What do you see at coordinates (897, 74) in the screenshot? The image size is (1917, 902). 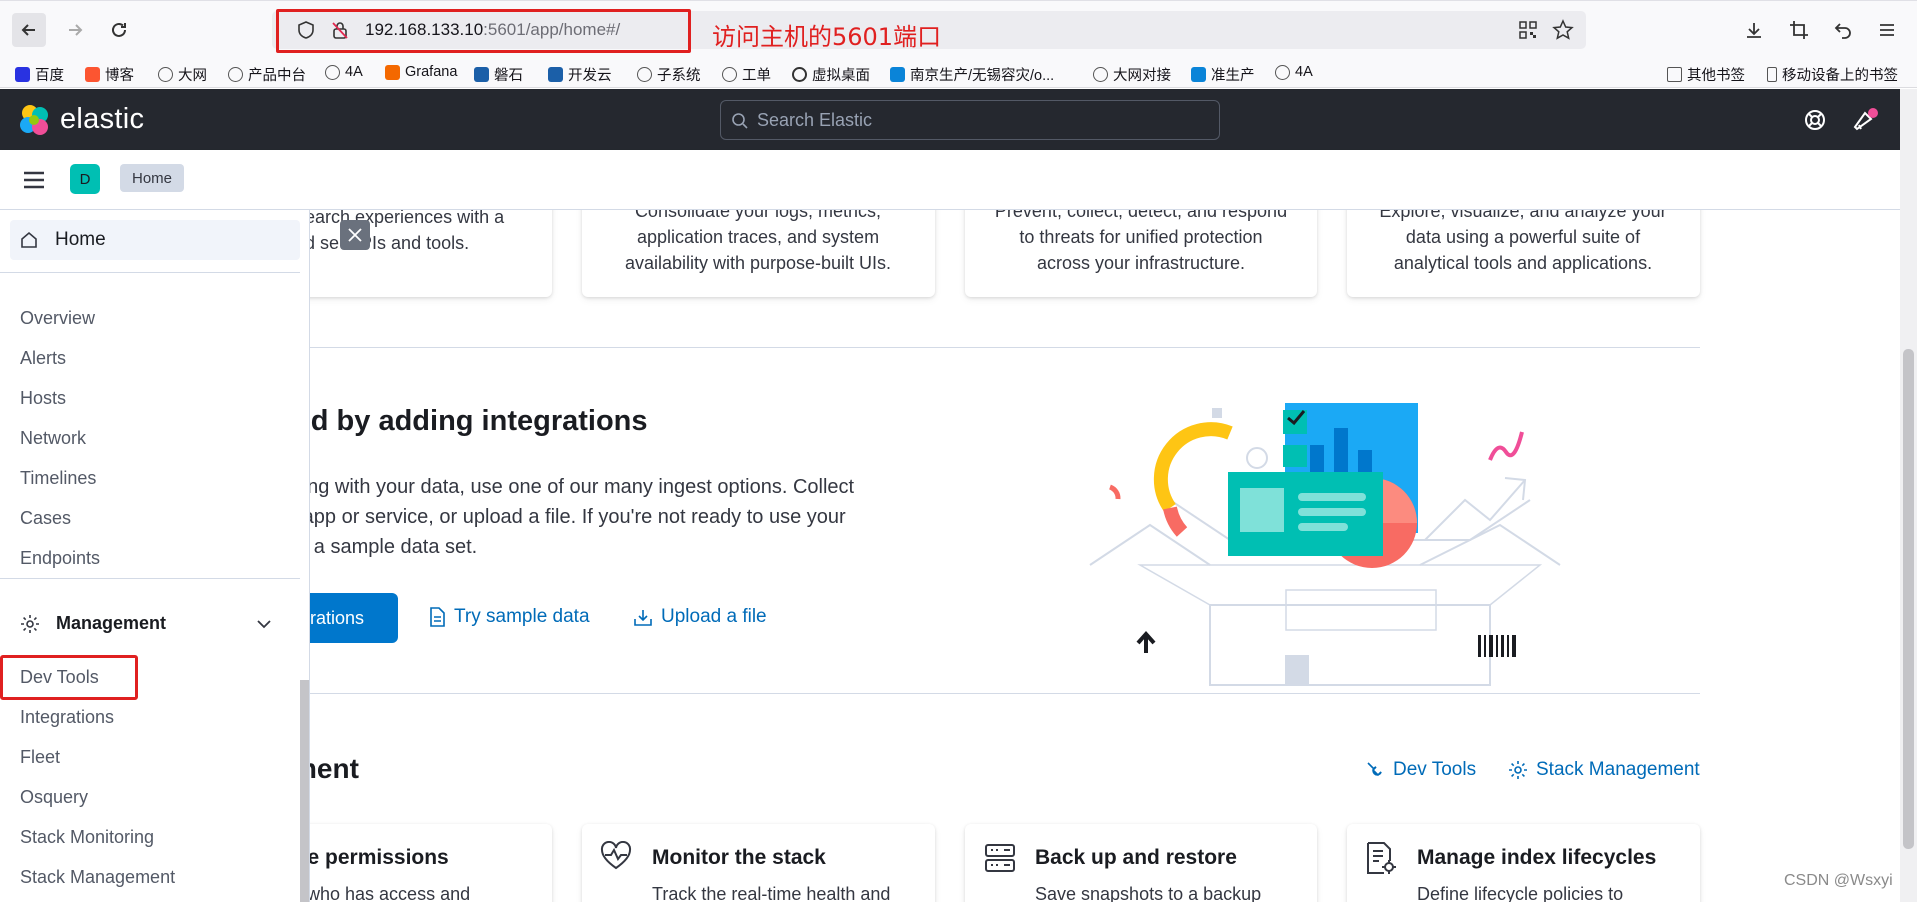 I see `edge-icon` at bounding box center [897, 74].